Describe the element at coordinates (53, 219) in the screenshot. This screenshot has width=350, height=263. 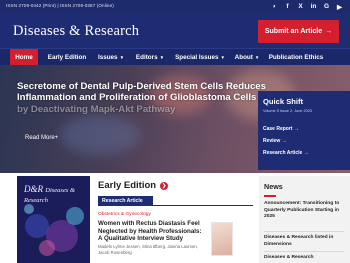
I see `journal-cover: D&R Diseases & Research` at that location.